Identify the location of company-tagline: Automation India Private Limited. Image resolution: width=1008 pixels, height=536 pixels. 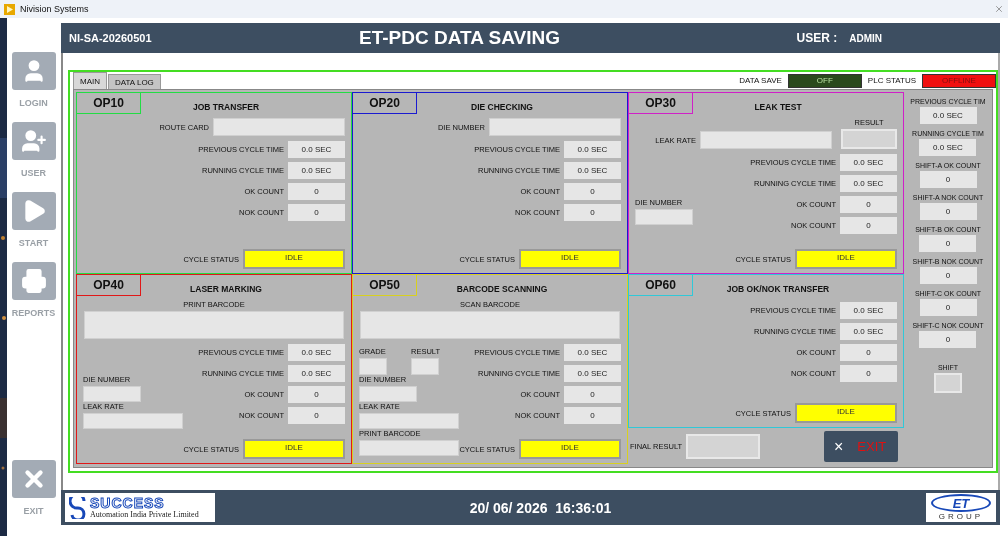
(144, 514).